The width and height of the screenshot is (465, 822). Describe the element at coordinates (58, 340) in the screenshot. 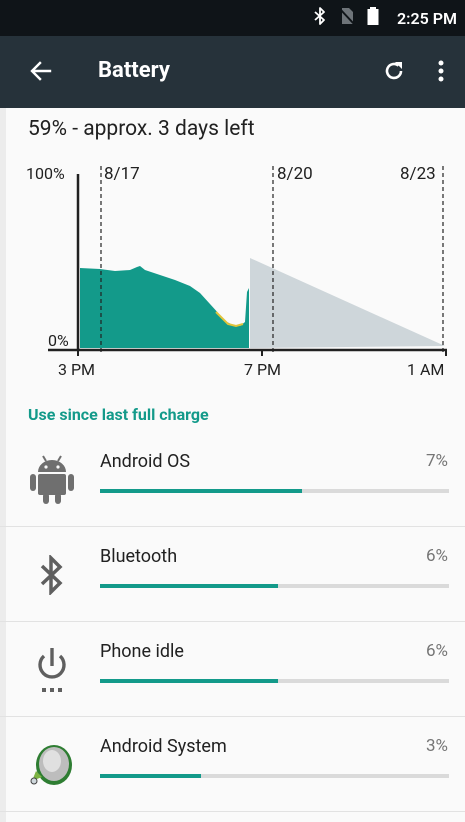

I see `y-label-bottom: 0%` at that location.